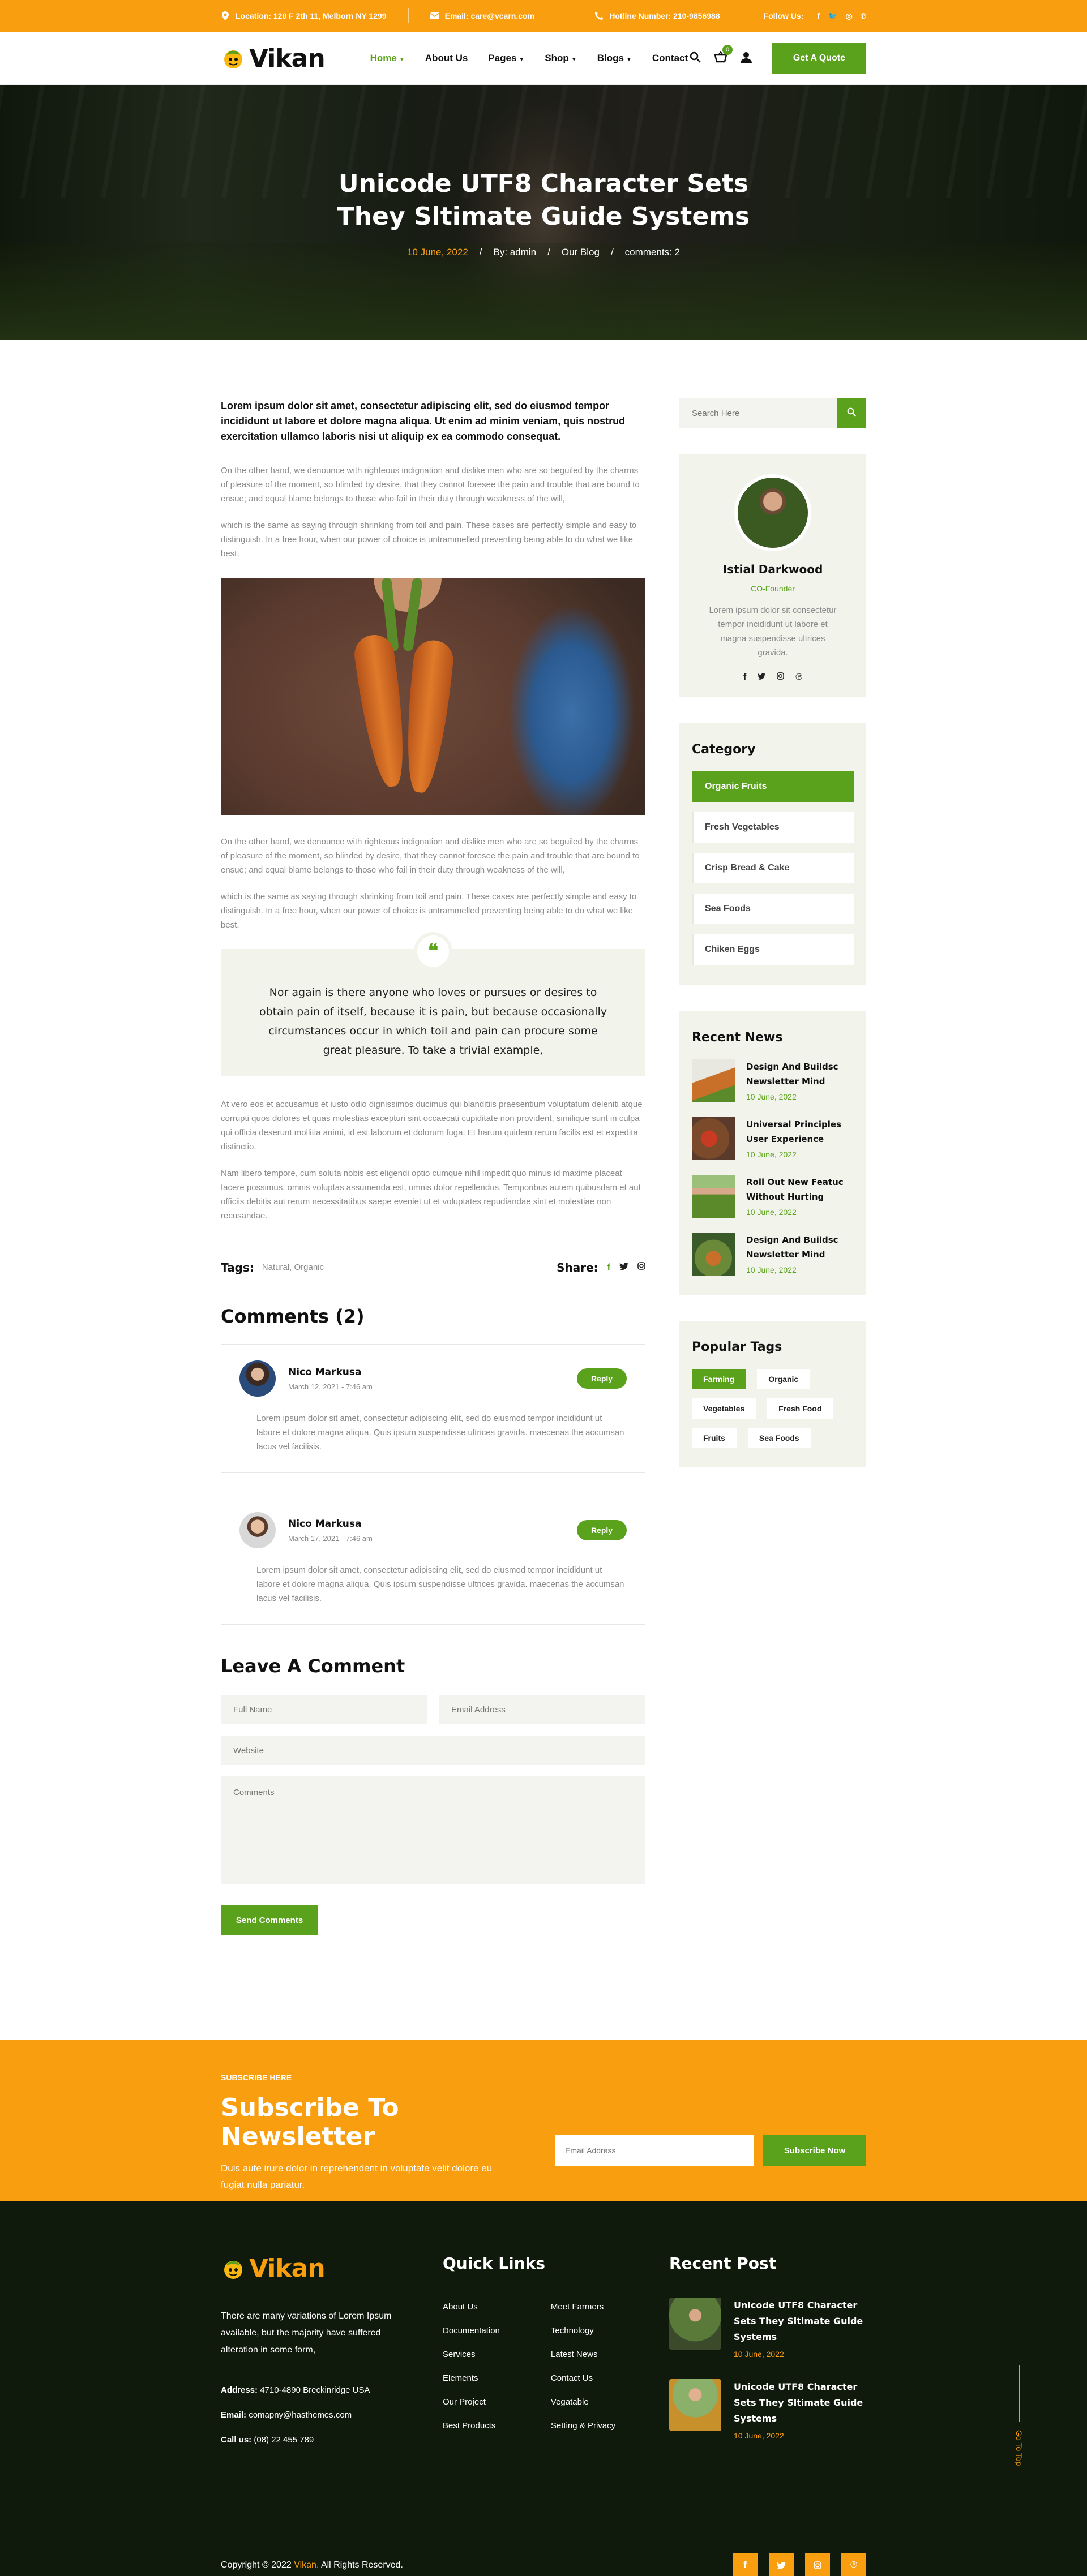  I want to click on search-button, so click(852, 413).